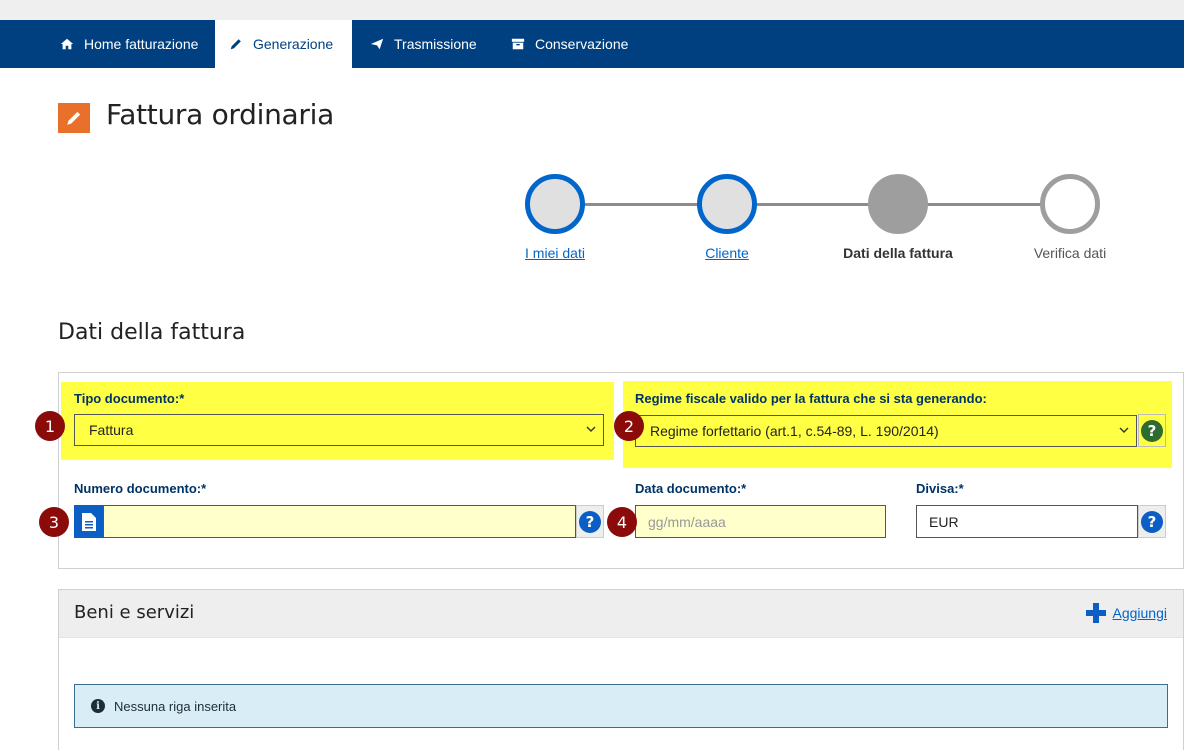 The height and width of the screenshot is (750, 1184). I want to click on tab-conservazione: Conservazione, so click(569, 44).